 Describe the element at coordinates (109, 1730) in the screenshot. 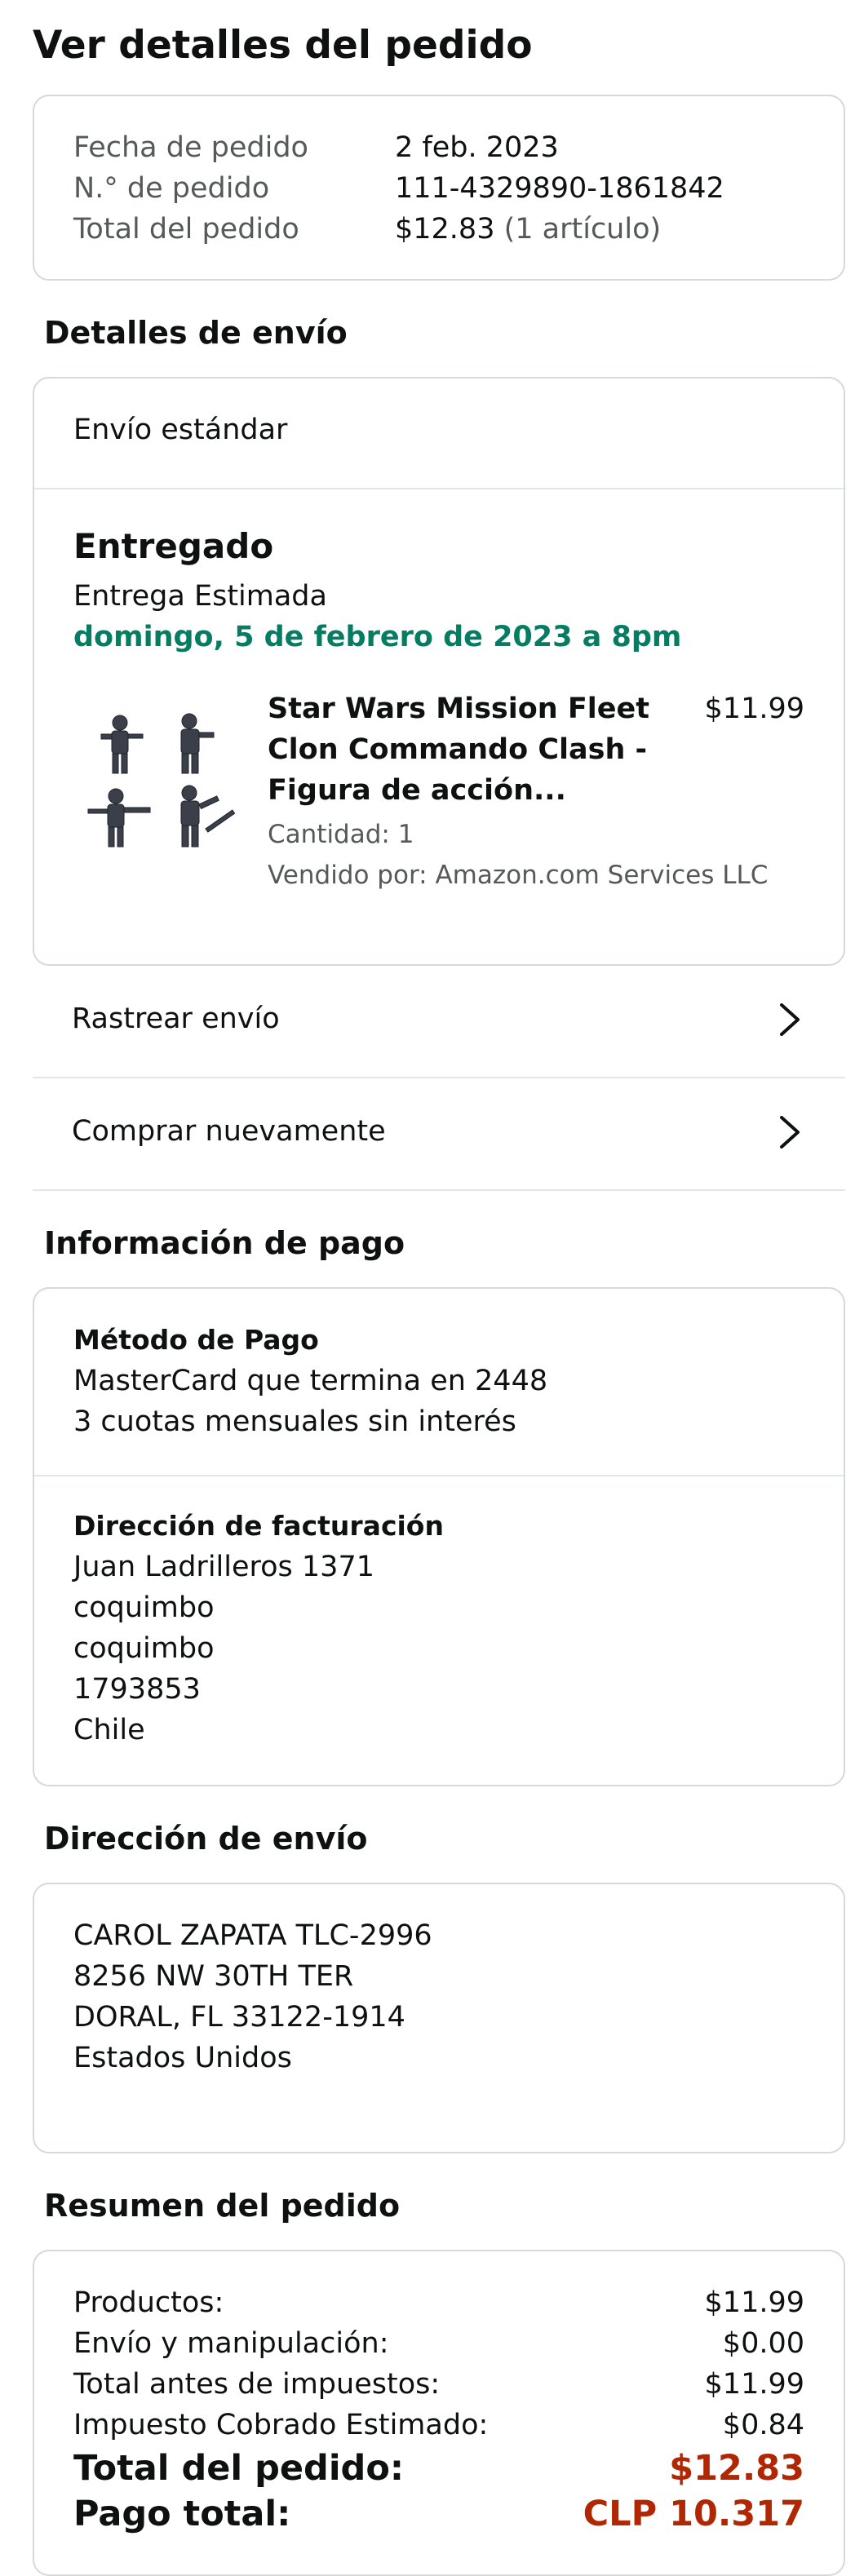

I see `billing-line: Chile` at that location.